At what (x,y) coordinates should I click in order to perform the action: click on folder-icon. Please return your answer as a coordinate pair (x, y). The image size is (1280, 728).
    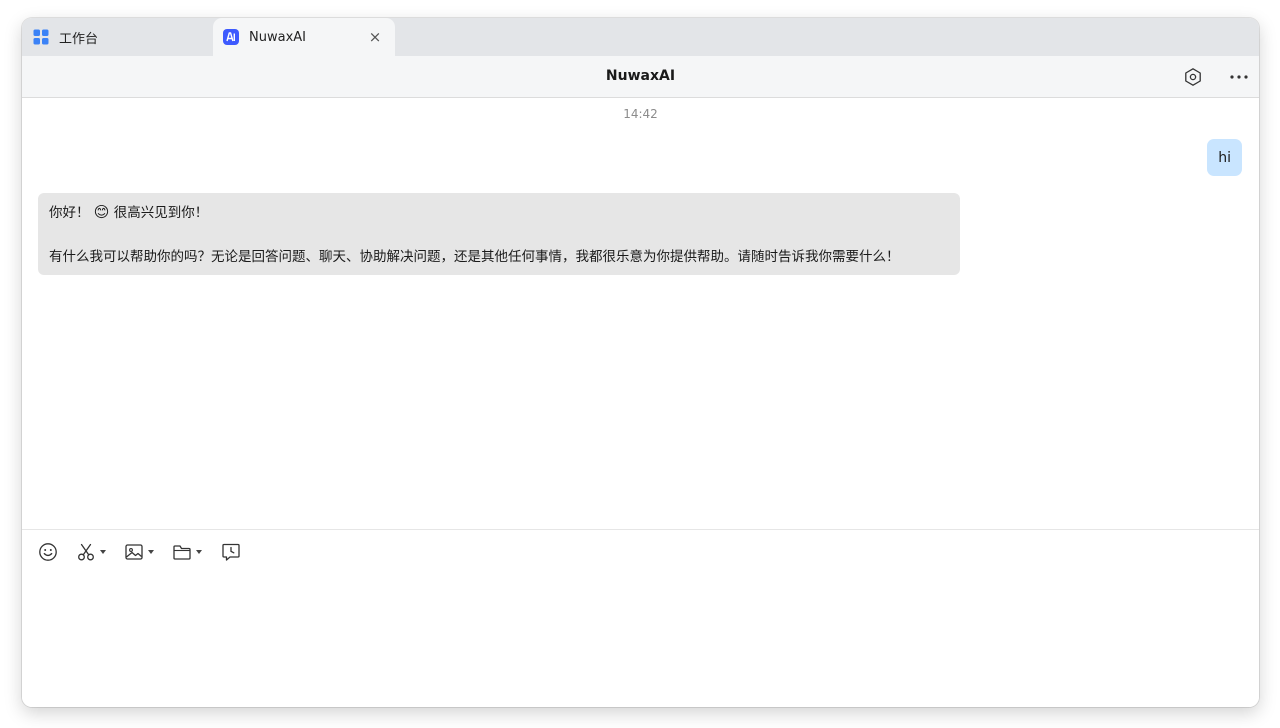
    Looking at the image, I should click on (182, 552).